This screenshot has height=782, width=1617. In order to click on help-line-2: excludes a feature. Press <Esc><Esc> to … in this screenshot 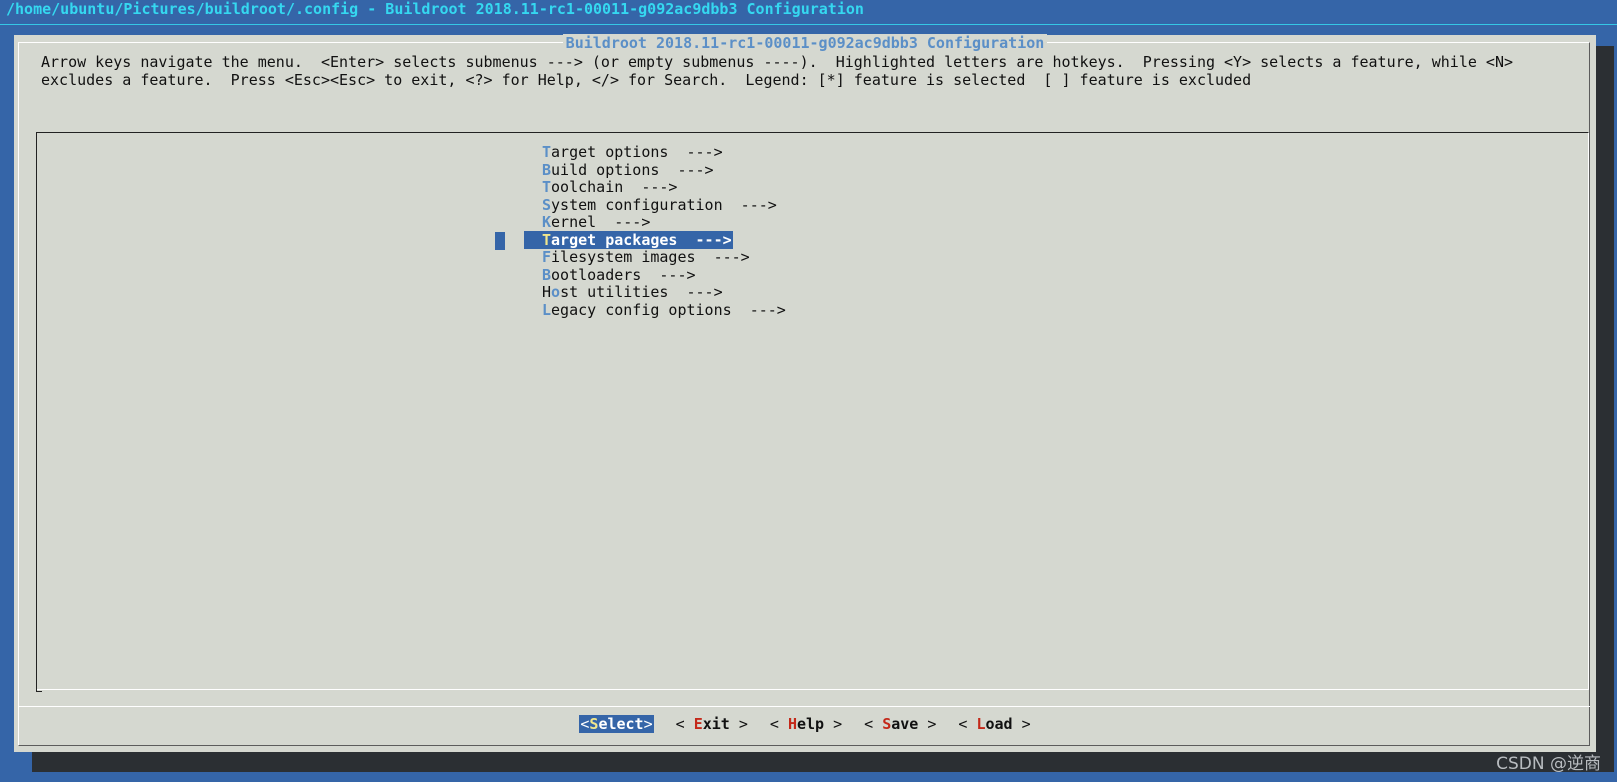, I will do `click(646, 80)`.